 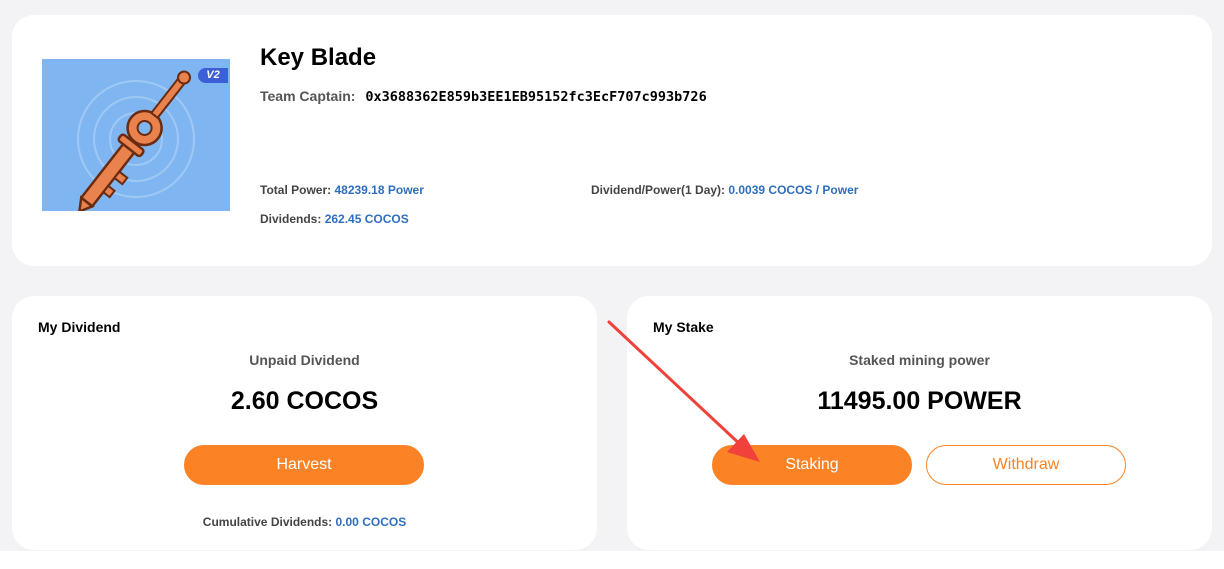 What do you see at coordinates (658, 190) in the screenshot?
I see `dividend-per-power-label: Dividend/Power(1 Day):` at bounding box center [658, 190].